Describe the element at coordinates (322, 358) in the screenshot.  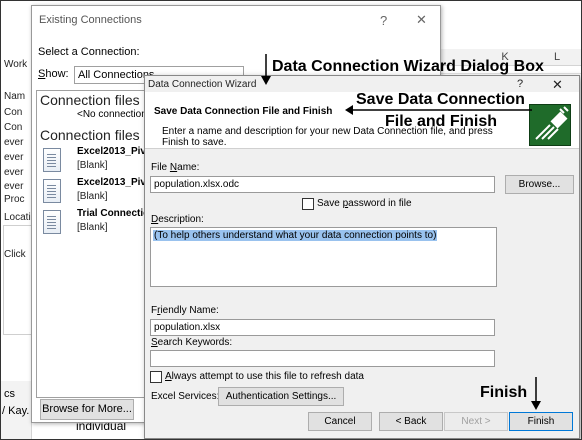
I see `search-keywords-input` at that location.